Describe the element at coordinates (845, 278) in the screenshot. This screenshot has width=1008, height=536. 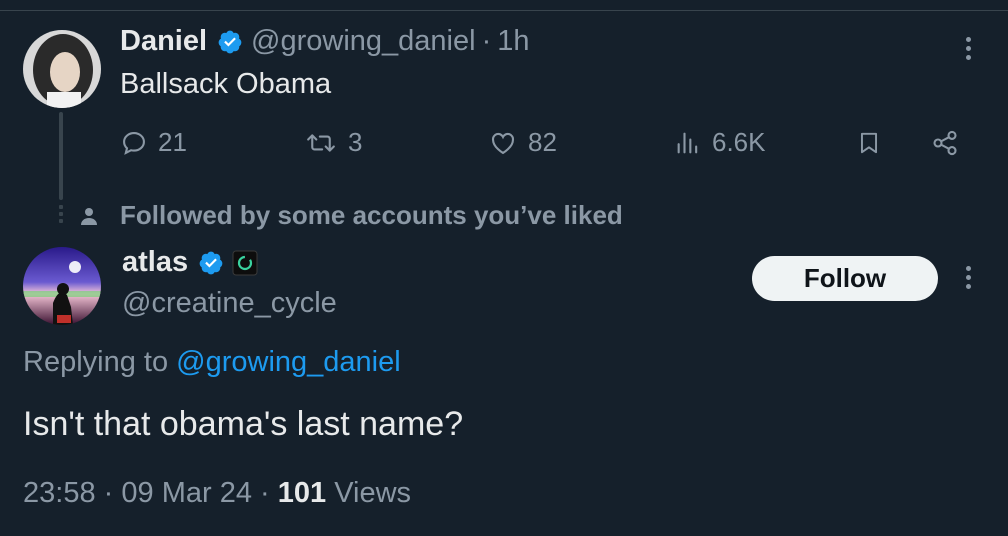
I see `follow-button: Follow` at that location.